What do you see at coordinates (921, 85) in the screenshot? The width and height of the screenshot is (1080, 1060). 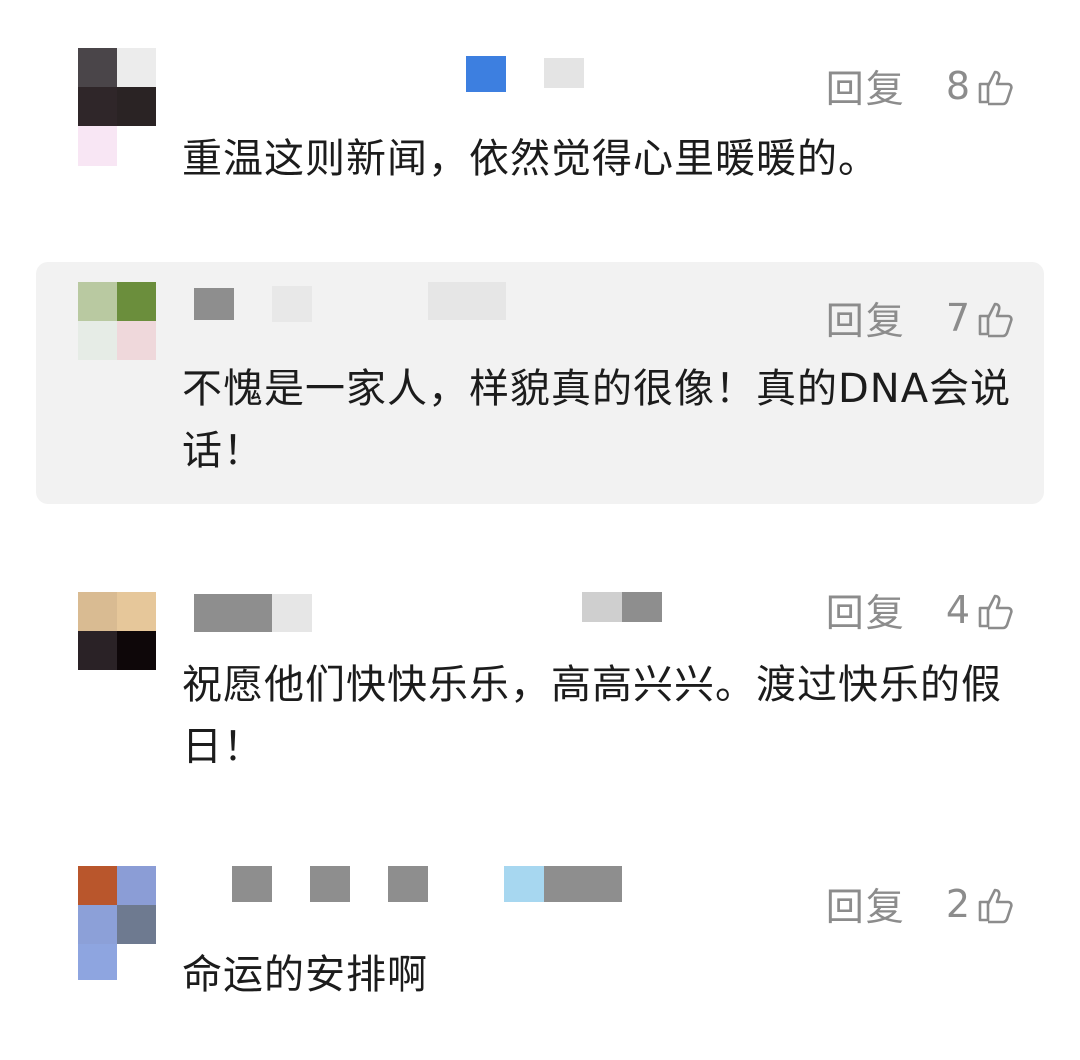 I see `comment-actions: 回复 8` at bounding box center [921, 85].